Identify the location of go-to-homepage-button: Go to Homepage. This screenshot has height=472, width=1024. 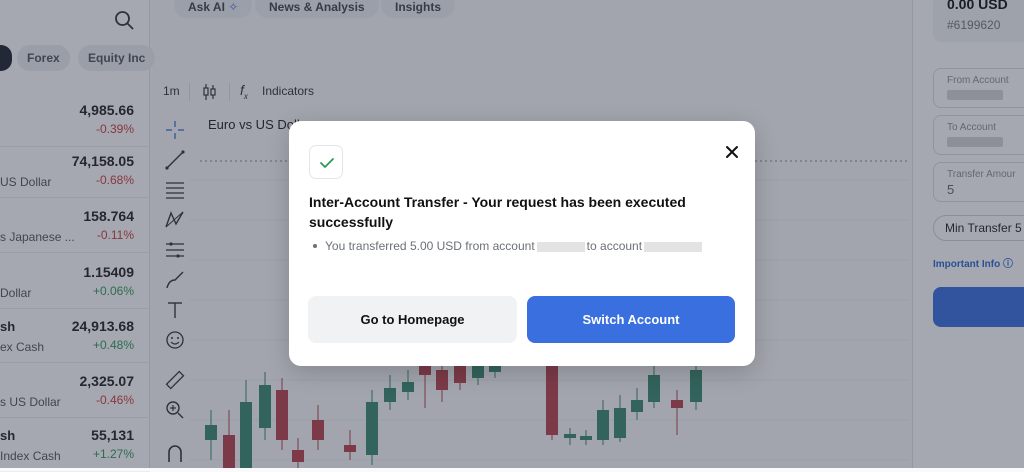
(412, 319).